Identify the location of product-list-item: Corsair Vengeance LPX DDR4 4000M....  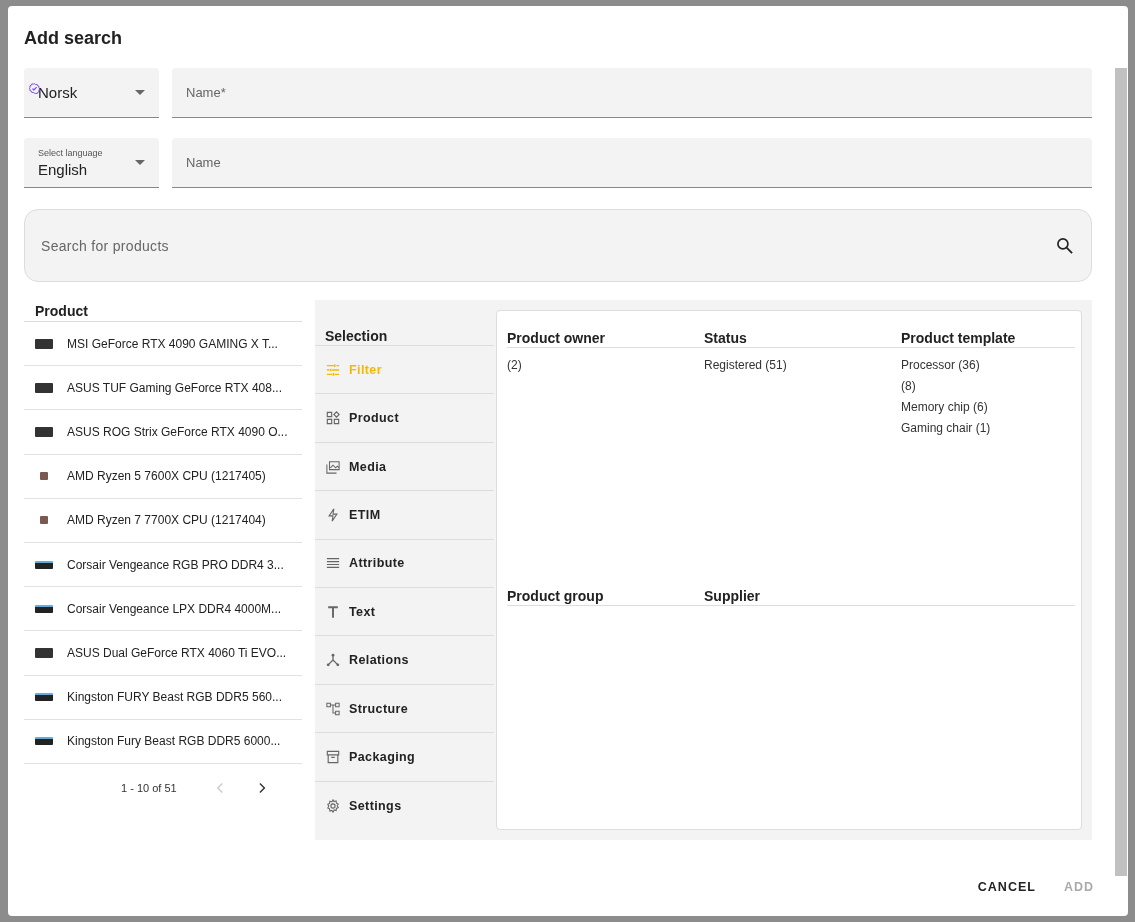
(163, 609).